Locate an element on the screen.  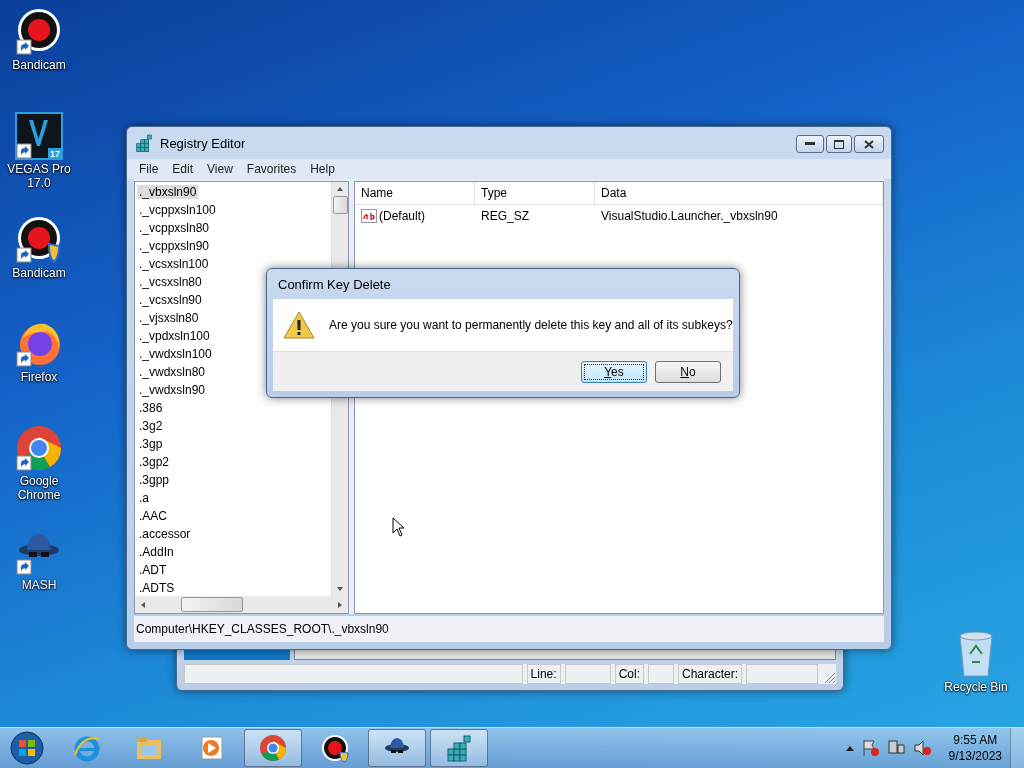
clock-time: 9:55 AM is located at coordinates (975, 740).